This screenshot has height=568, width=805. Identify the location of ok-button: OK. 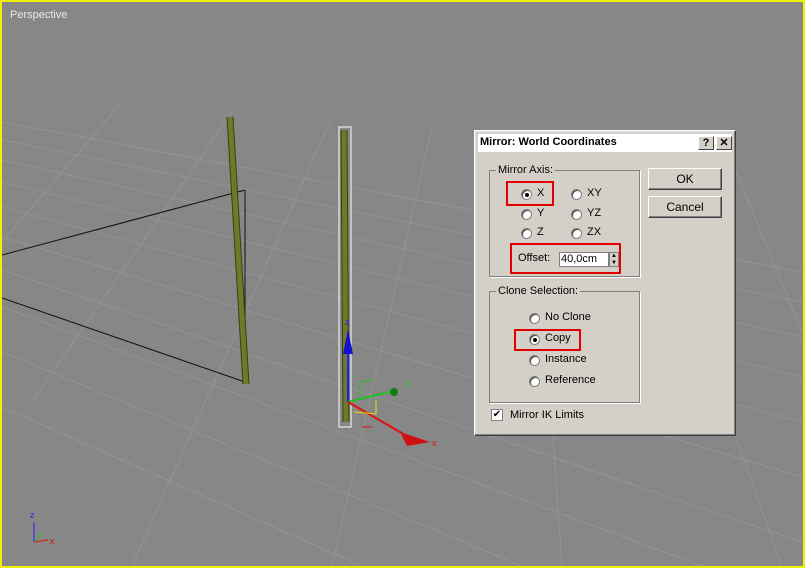
(685, 179).